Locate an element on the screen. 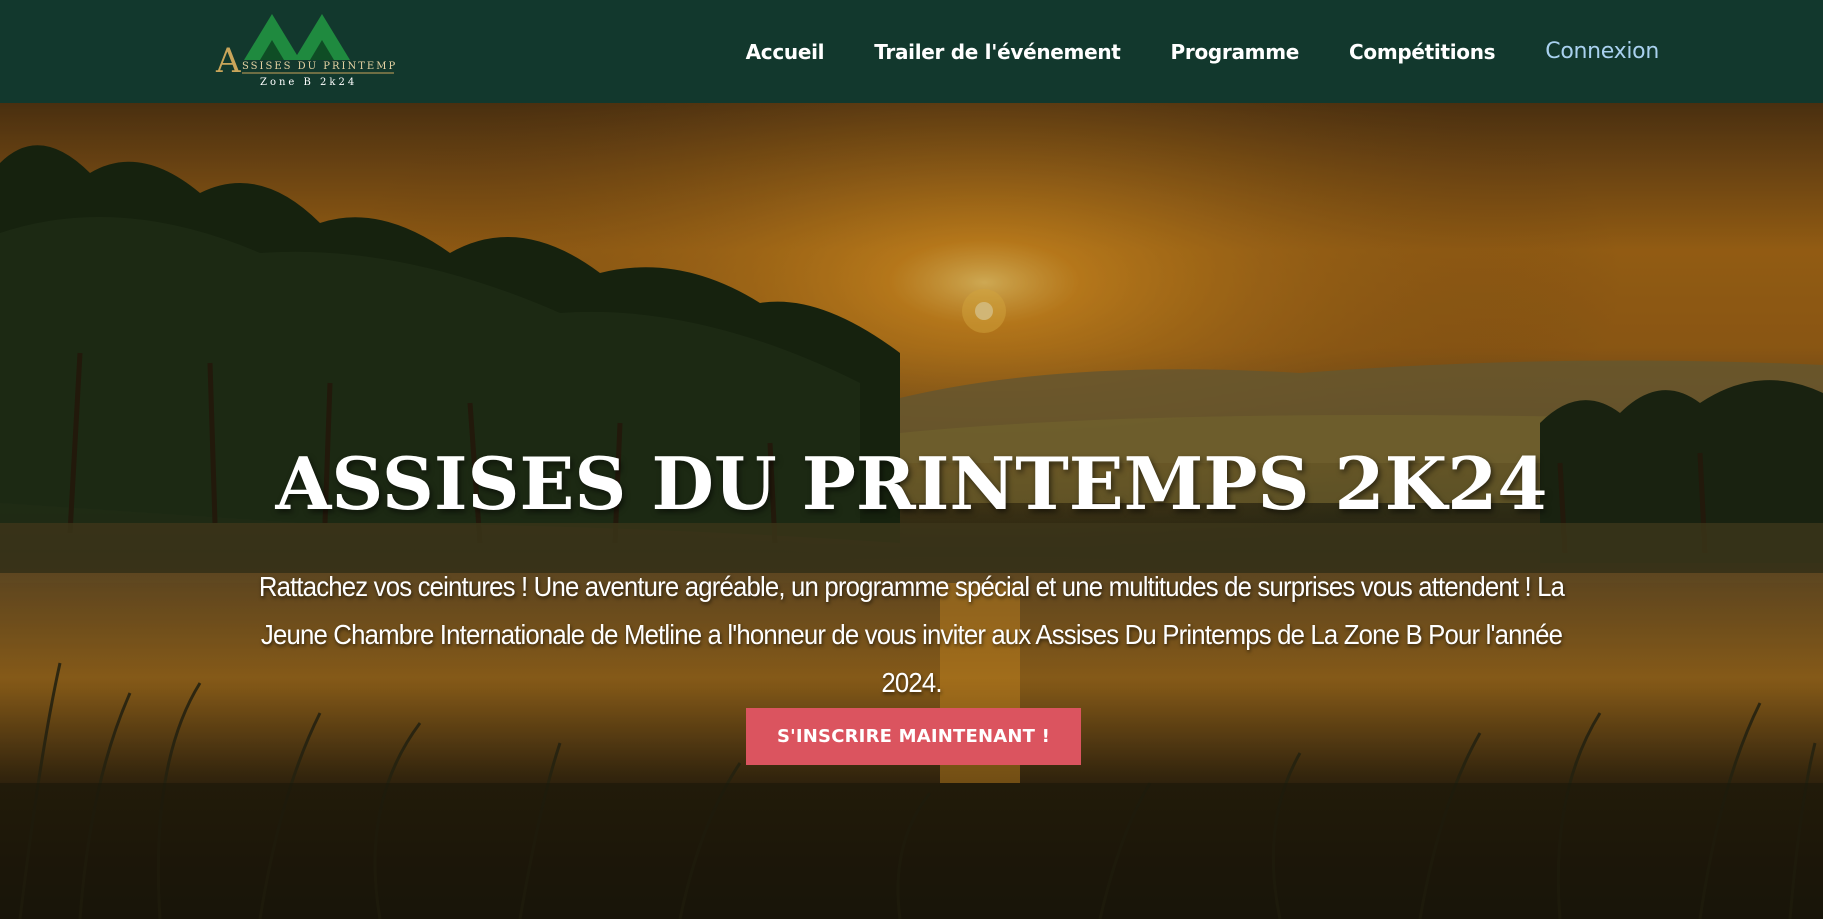 This screenshot has height=919, width=1823. nav-trailer: Trailer de l'événement is located at coordinates (997, 52).